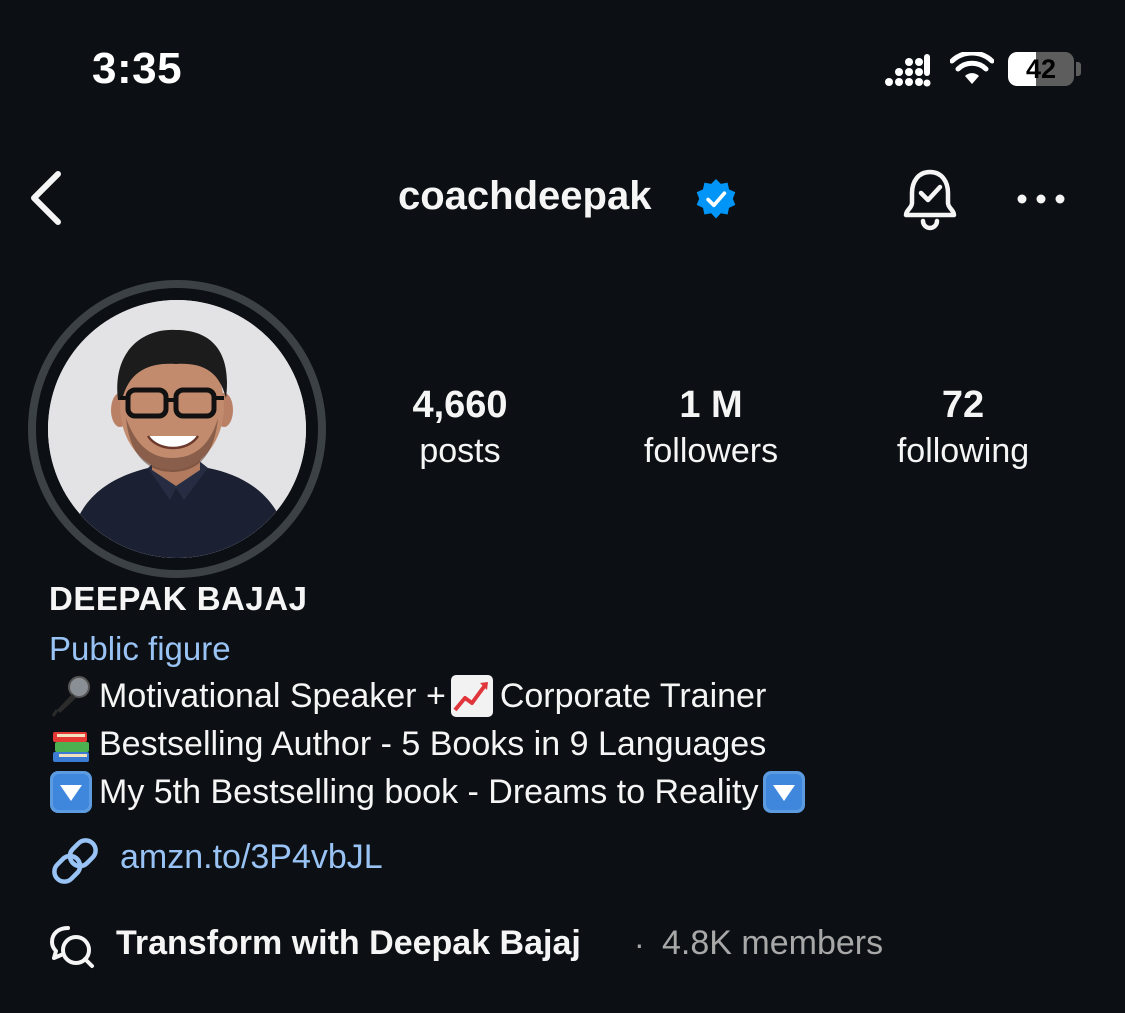 The image size is (1125, 1013). What do you see at coordinates (460, 405) in the screenshot?
I see `posts-value: 4,660` at bounding box center [460, 405].